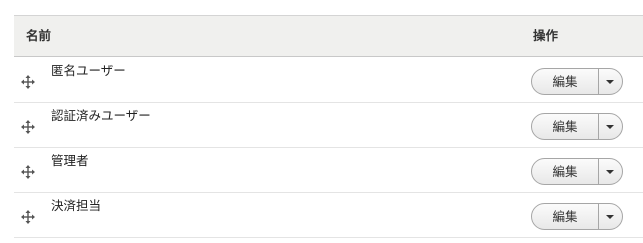  Describe the element at coordinates (76, 205) in the screenshot. I see `role-name: 決済担当` at that location.